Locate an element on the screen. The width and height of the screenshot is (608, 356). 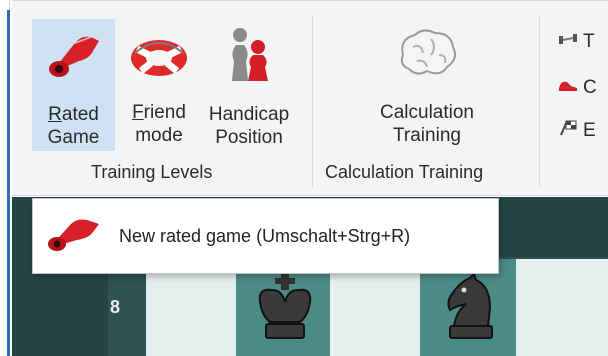
handicap-label-line1: Handicap is located at coordinates (249, 114).